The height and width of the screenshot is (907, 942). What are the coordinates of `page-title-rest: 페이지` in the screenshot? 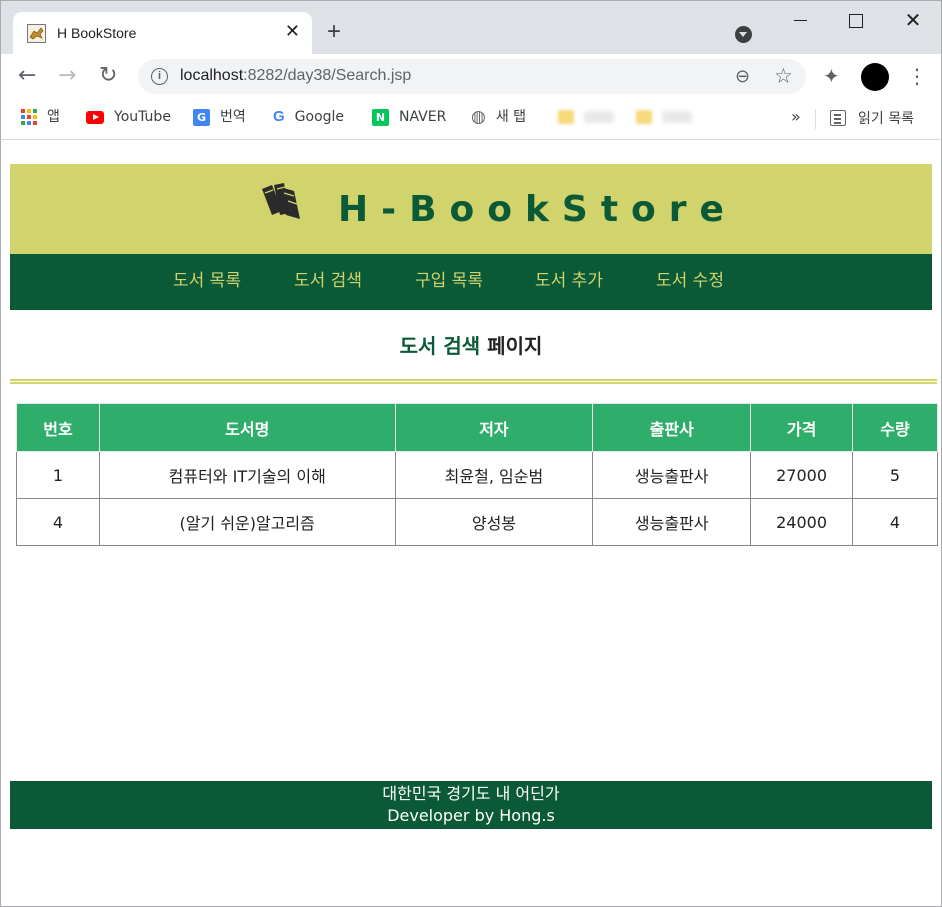 It's located at (515, 346).